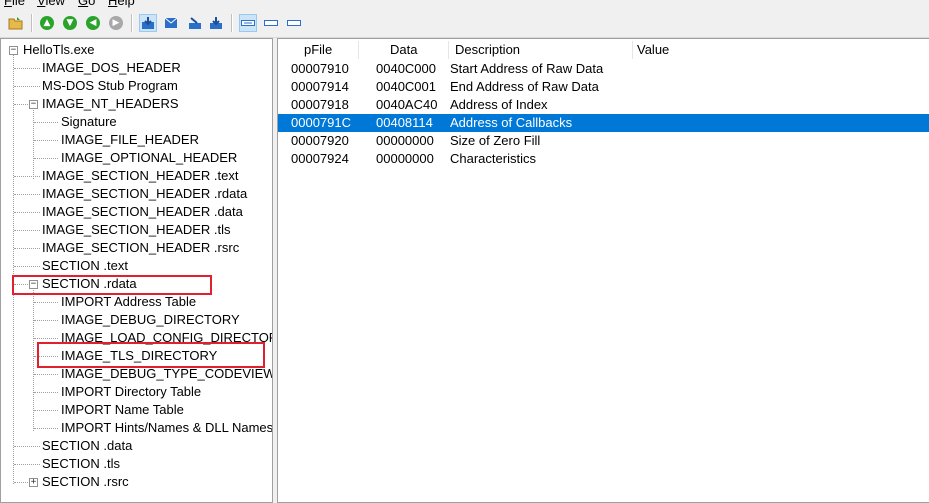 The height and width of the screenshot is (503, 929). Describe the element at coordinates (149, 158) in the screenshot. I see `tree-item: IMAGE_OPTIONAL_HEADER` at that location.